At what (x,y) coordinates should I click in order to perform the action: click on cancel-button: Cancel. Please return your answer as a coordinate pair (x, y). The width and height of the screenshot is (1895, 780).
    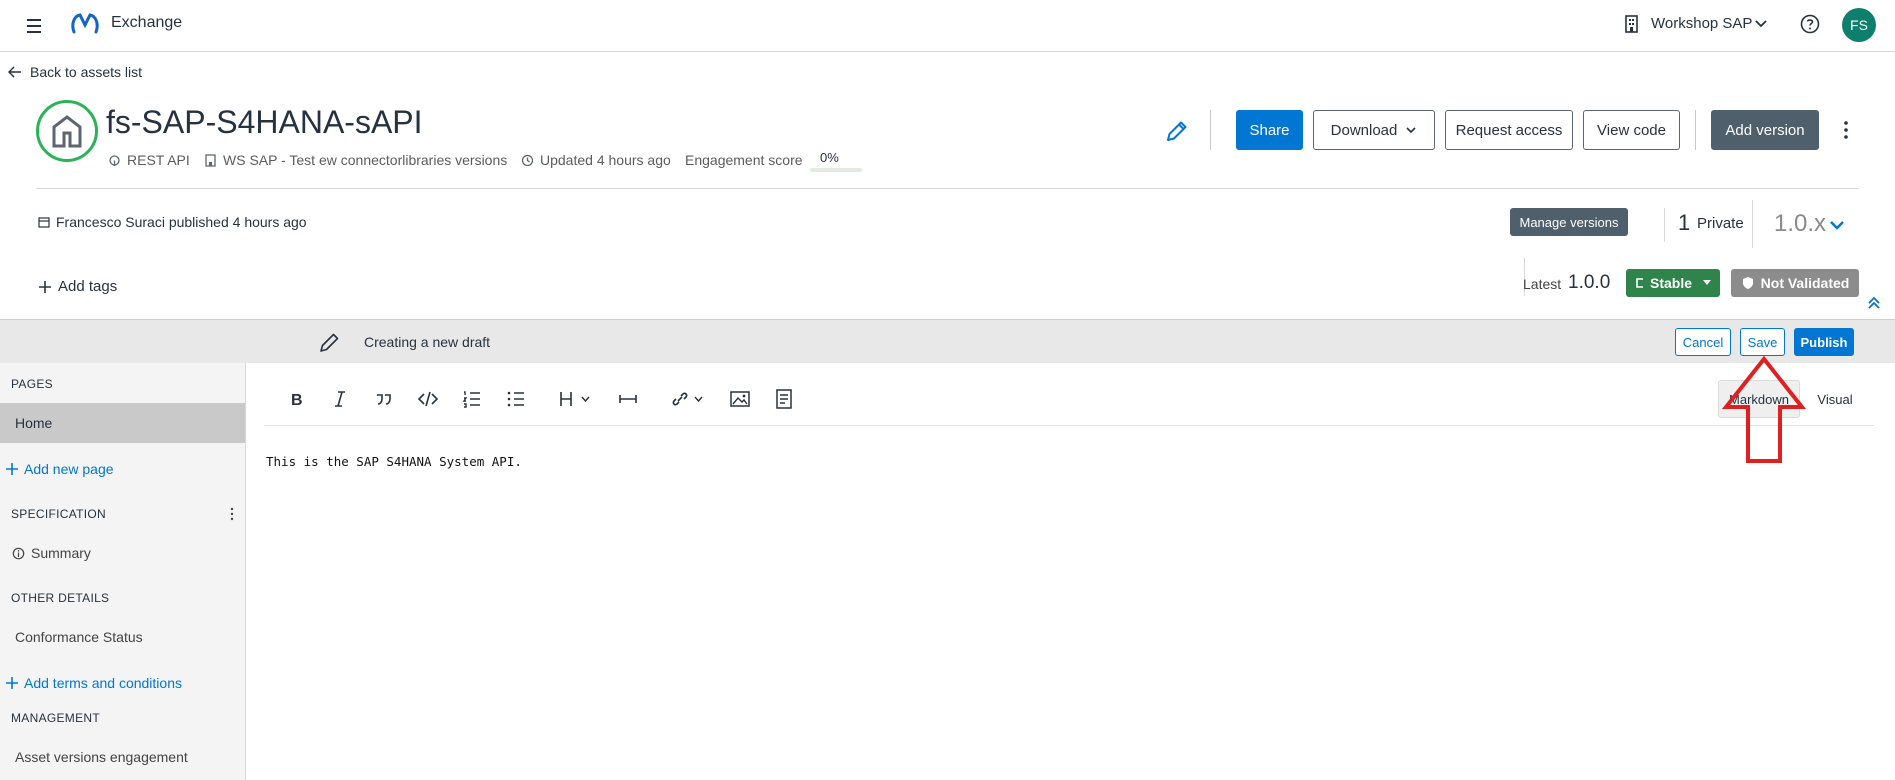
    Looking at the image, I should click on (1703, 342).